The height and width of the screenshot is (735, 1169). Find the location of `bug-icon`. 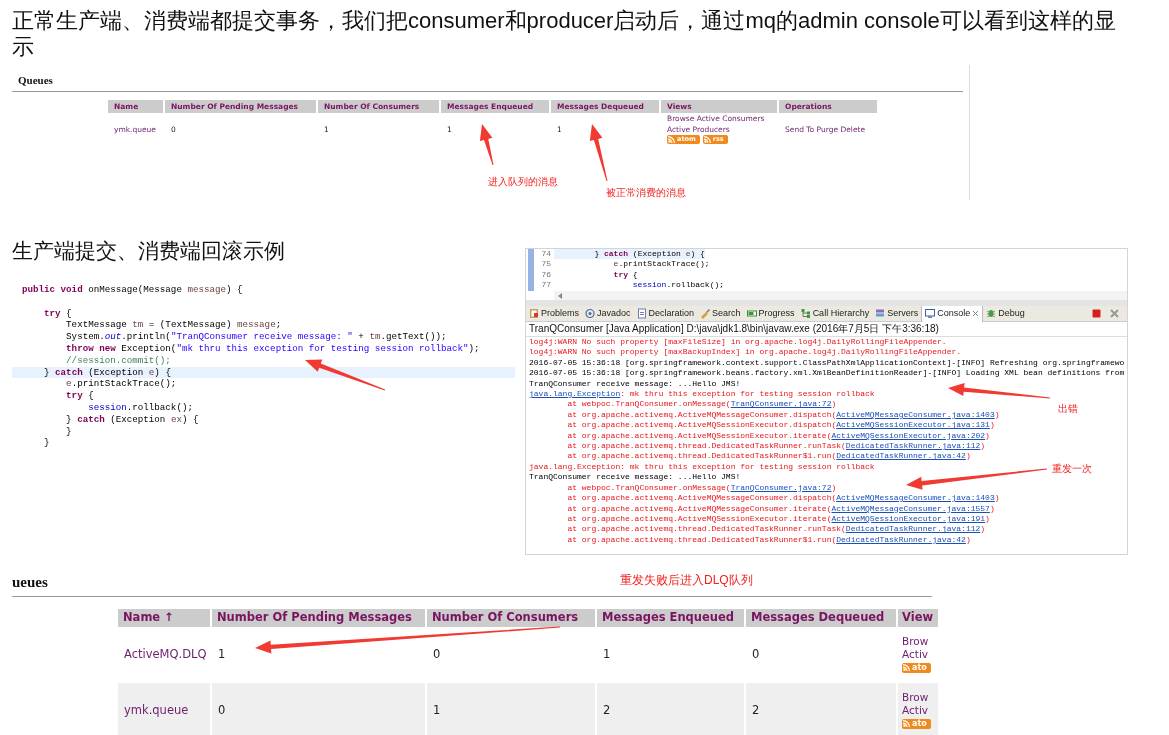

bug-icon is located at coordinates (991, 313).